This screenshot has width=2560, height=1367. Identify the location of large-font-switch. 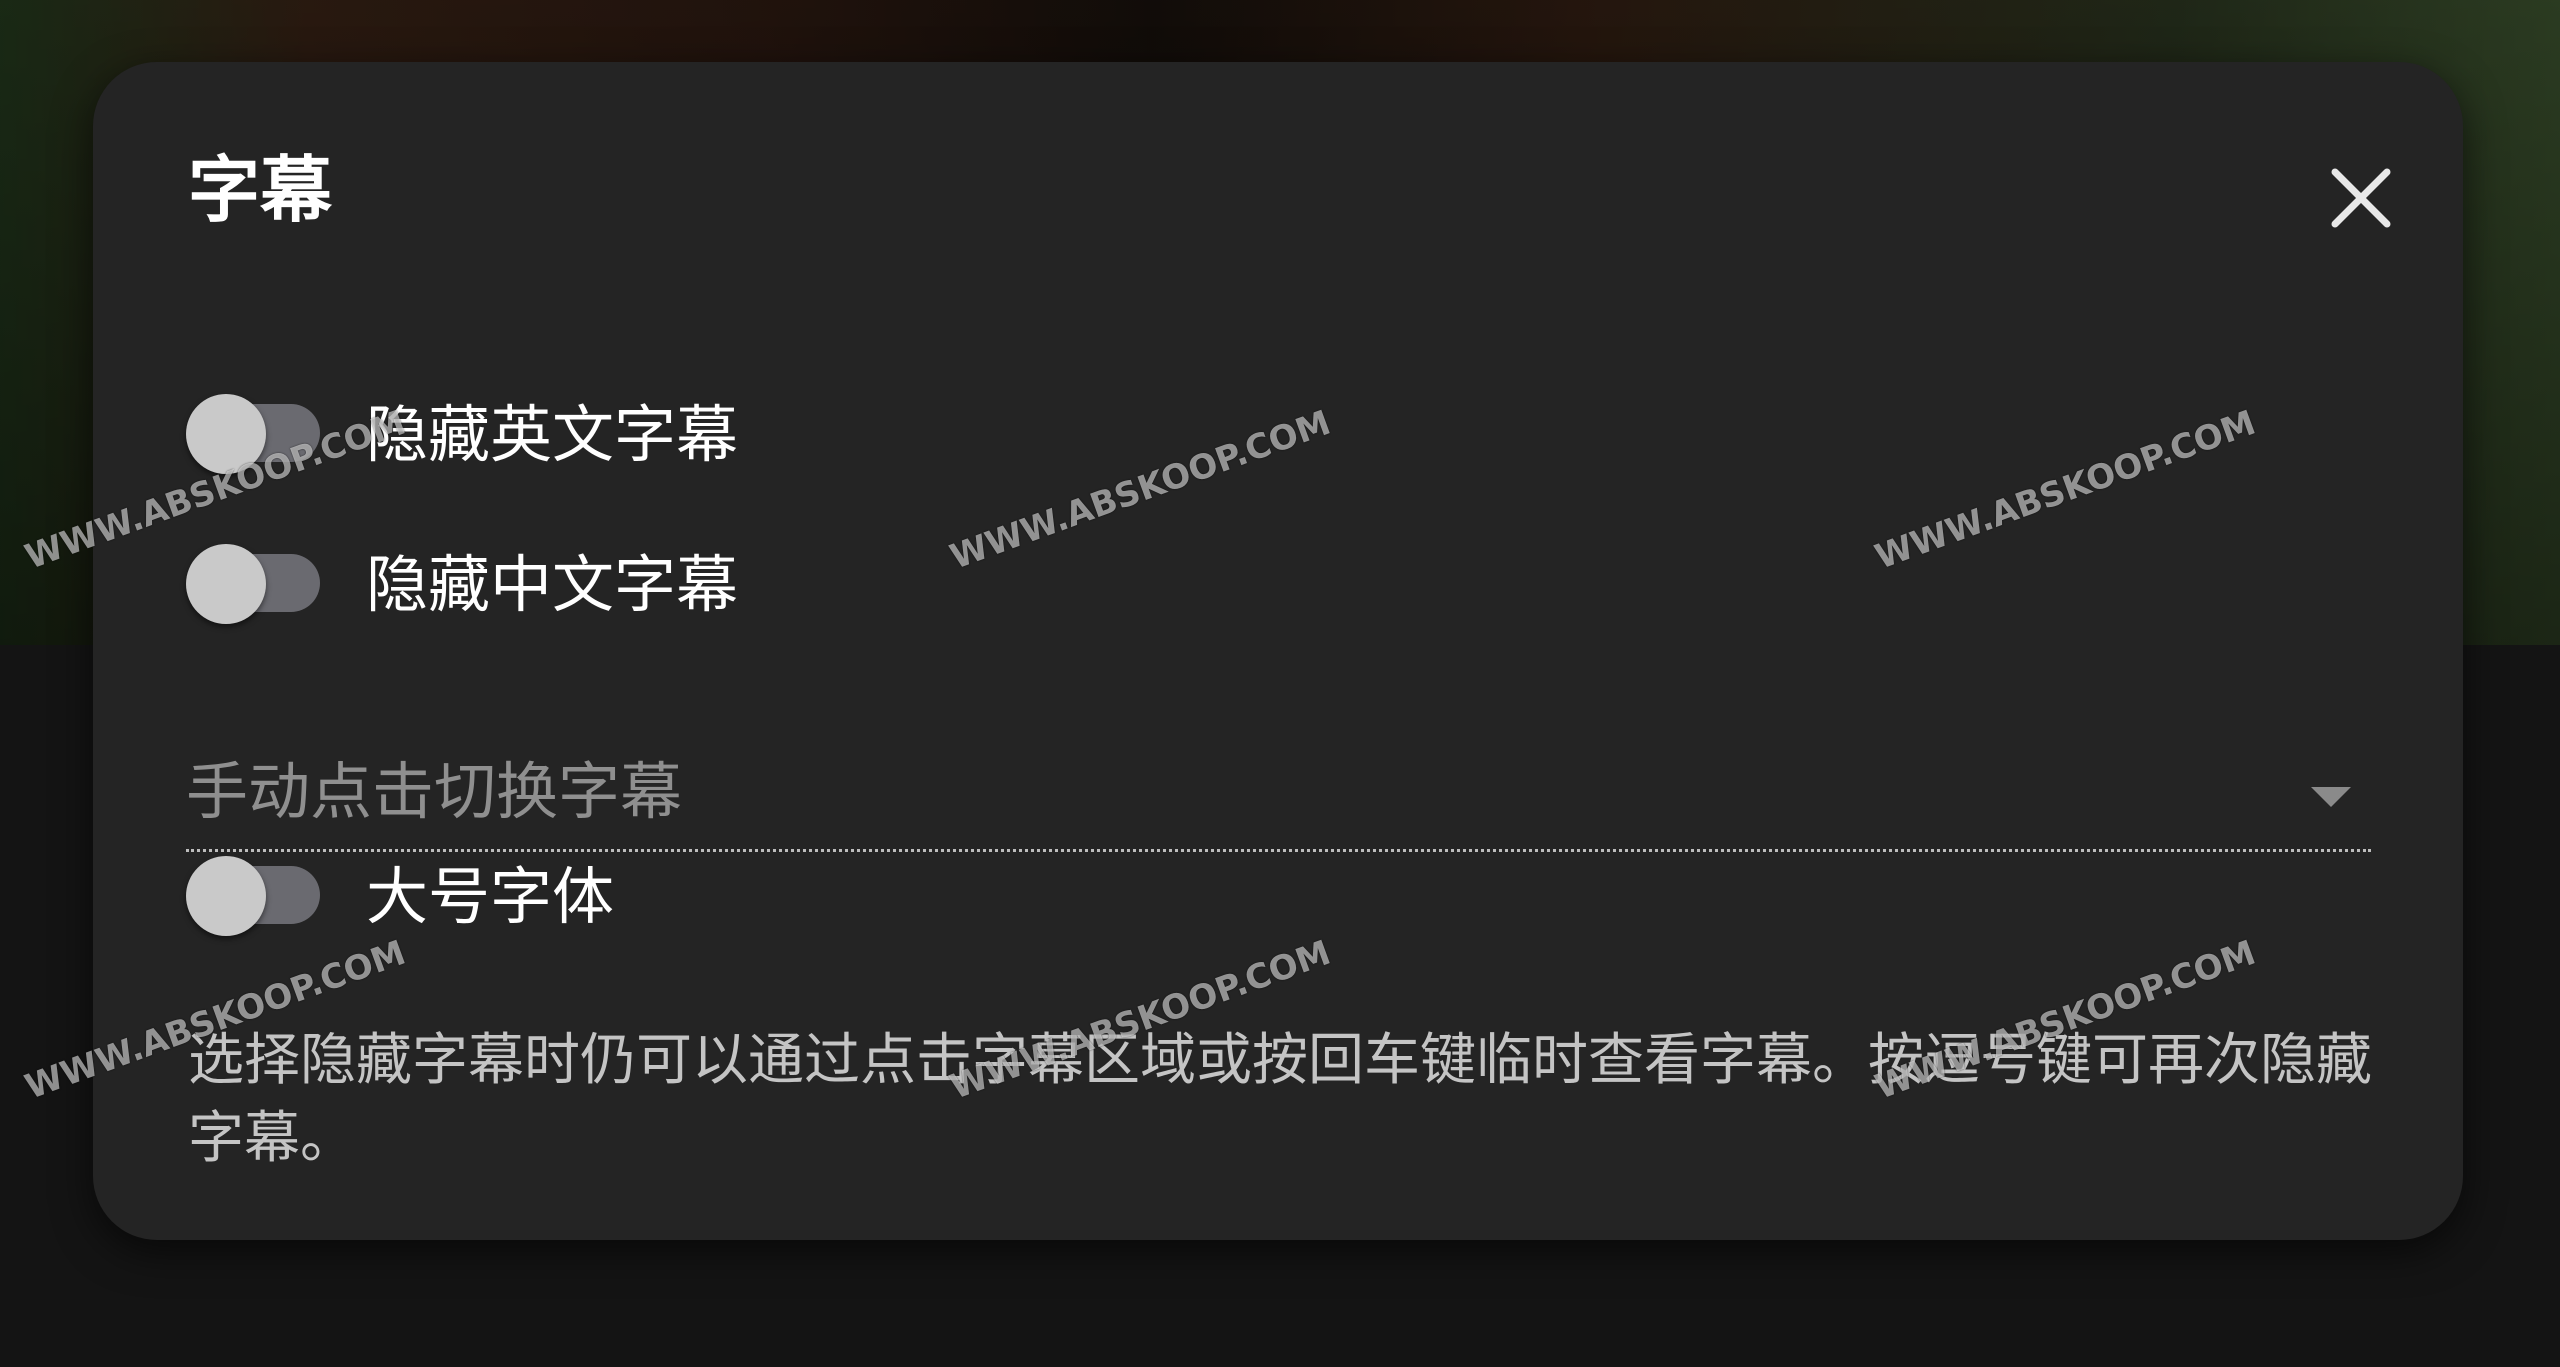
(253, 886).